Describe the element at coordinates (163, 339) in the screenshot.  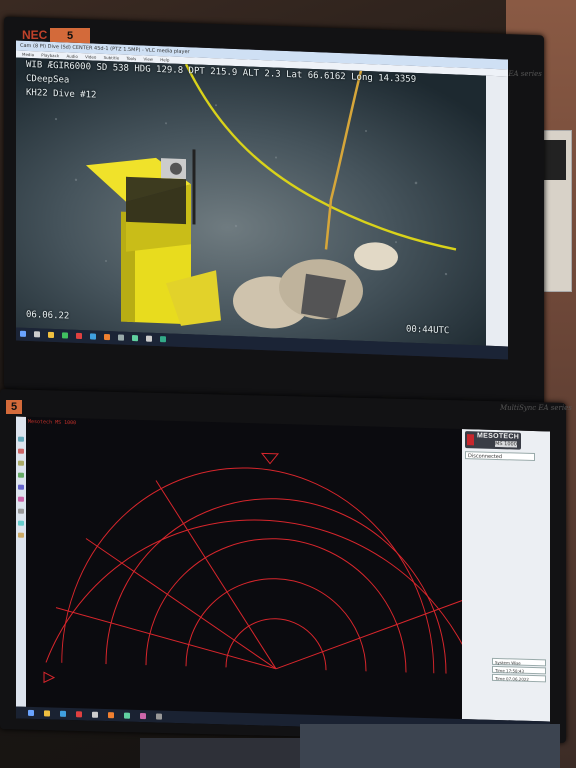
I see `app-teal-icon` at that location.